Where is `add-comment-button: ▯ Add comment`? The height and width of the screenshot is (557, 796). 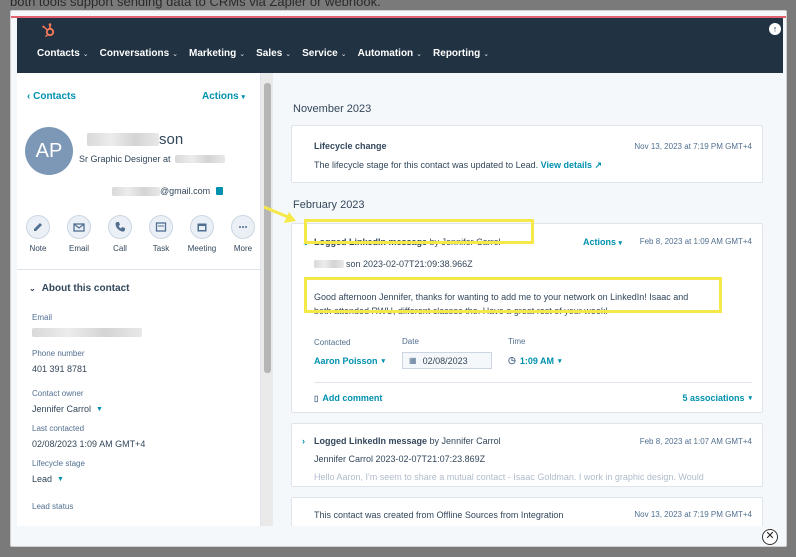 add-comment-button: ▯ Add comment is located at coordinates (348, 398).